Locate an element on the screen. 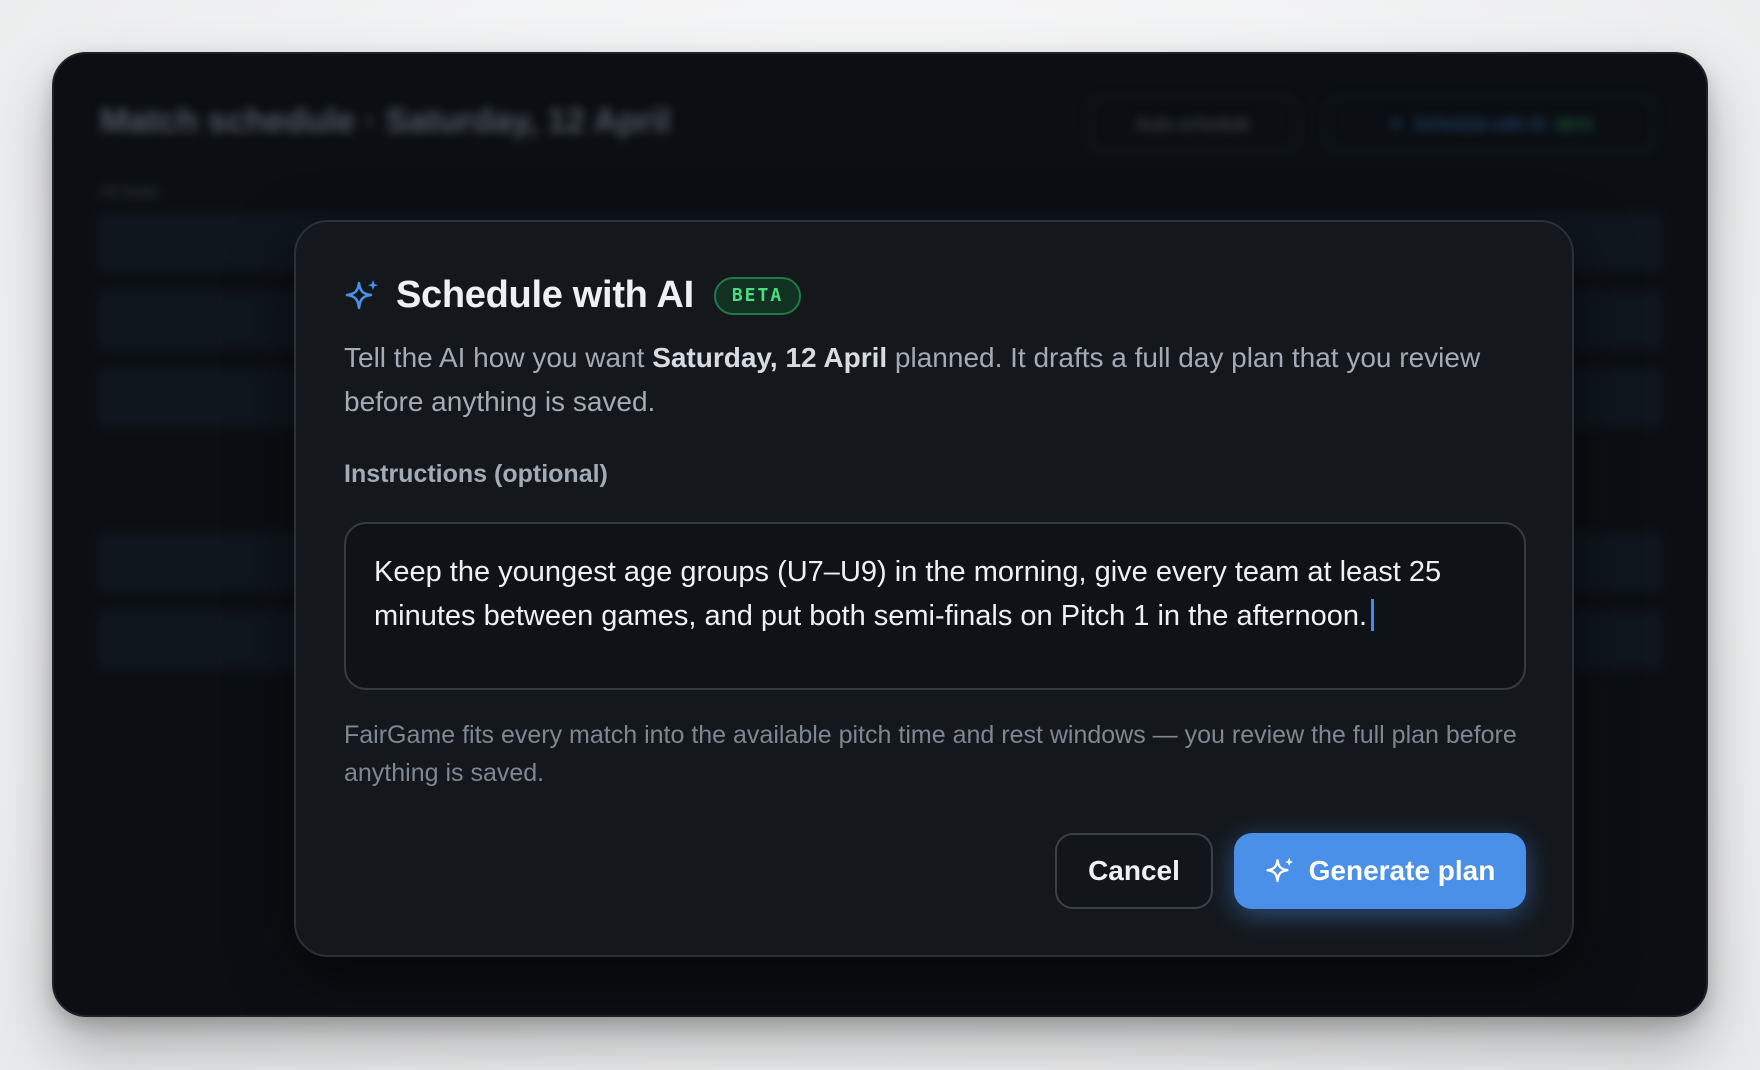 This screenshot has width=1760, height=1070. dialog-title: Schedule with AI is located at coordinates (545, 295).